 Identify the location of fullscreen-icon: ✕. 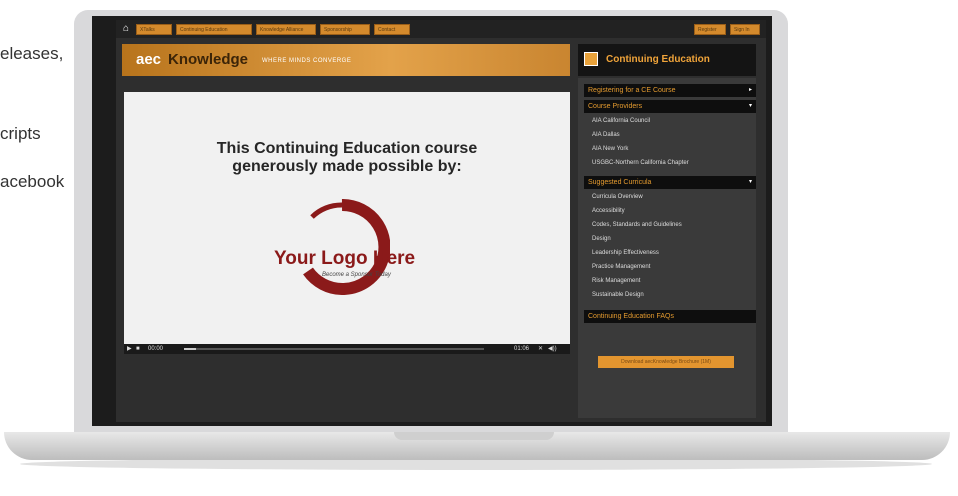
(540, 349).